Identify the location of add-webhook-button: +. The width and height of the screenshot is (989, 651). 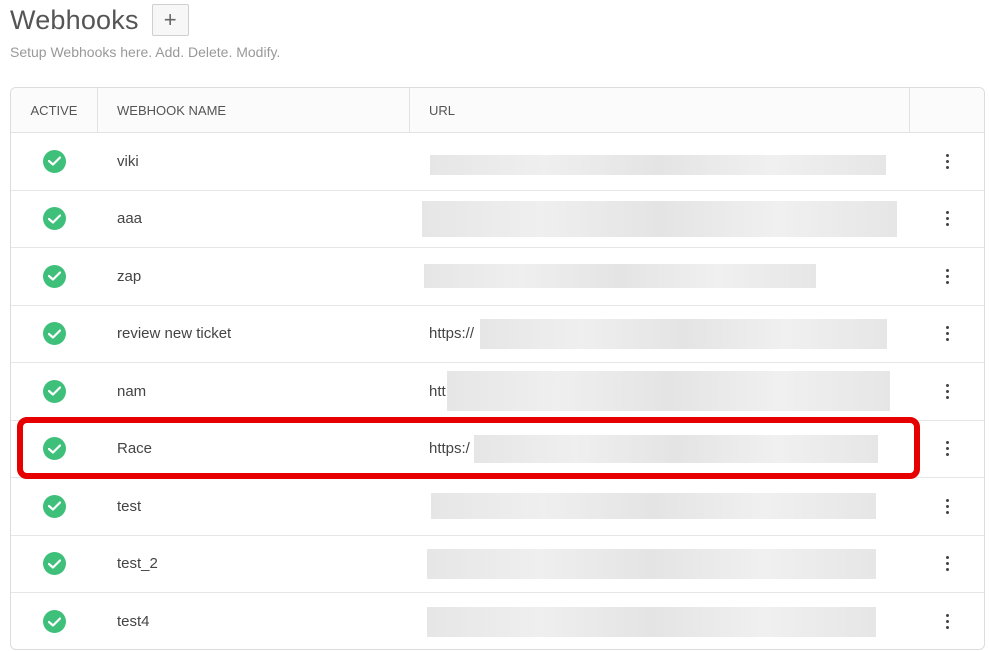
(170, 20).